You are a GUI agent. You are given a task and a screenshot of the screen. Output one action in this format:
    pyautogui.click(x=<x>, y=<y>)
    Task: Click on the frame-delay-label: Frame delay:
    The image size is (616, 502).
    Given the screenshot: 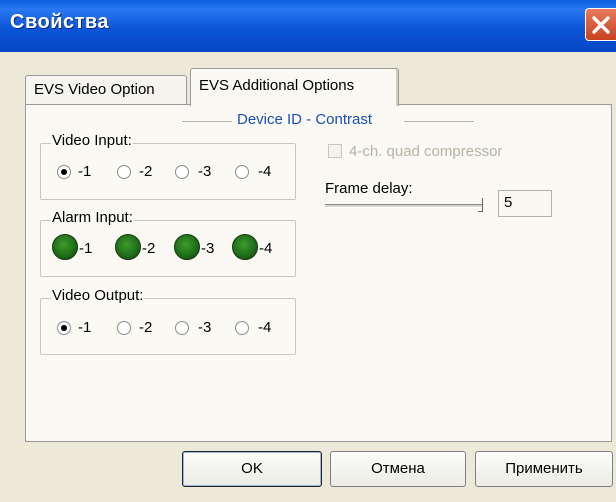 What is the action you would take?
    pyautogui.click(x=369, y=188)
    